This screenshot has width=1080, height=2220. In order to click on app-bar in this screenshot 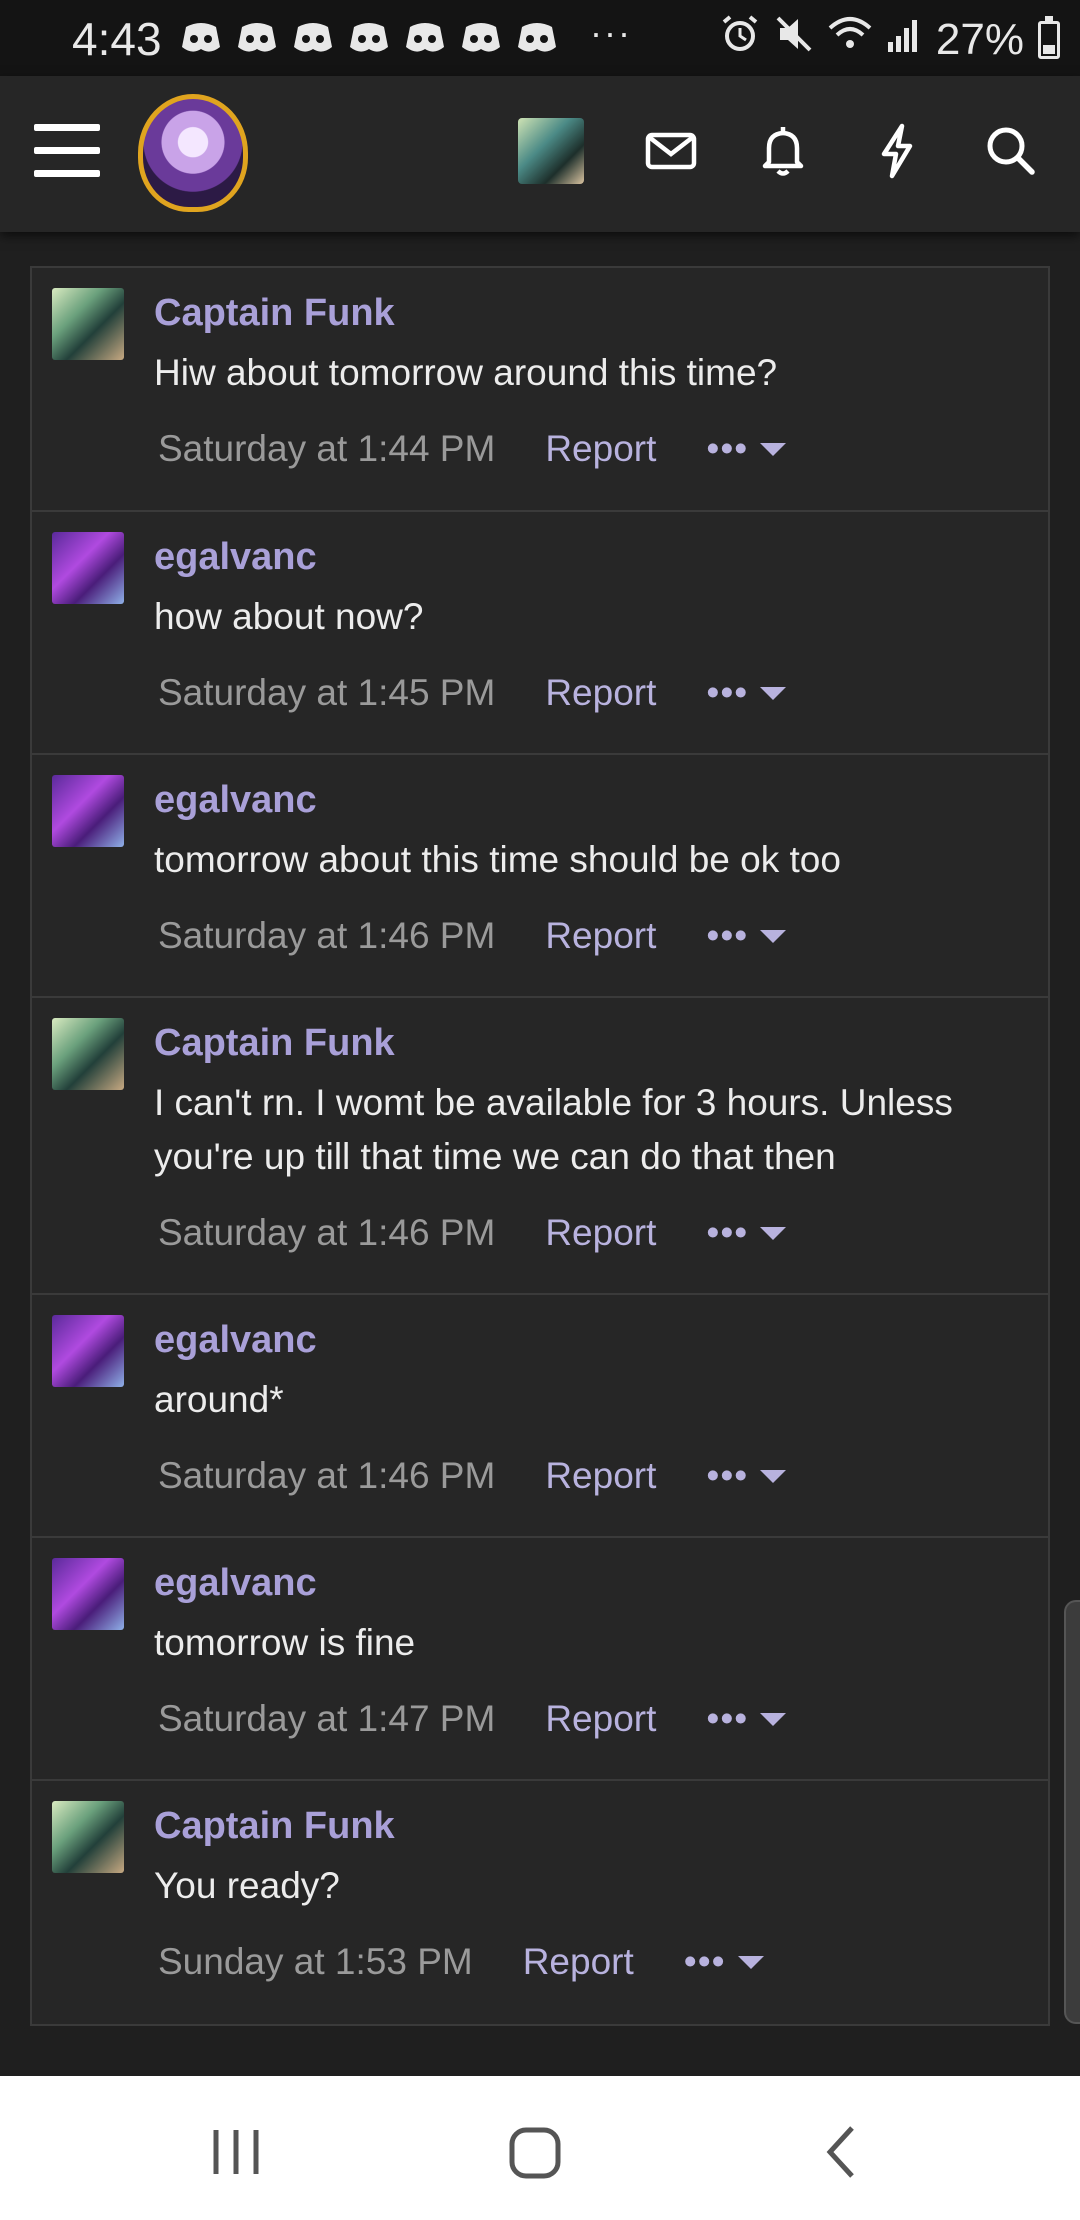, I will do `click(540, 154)`.